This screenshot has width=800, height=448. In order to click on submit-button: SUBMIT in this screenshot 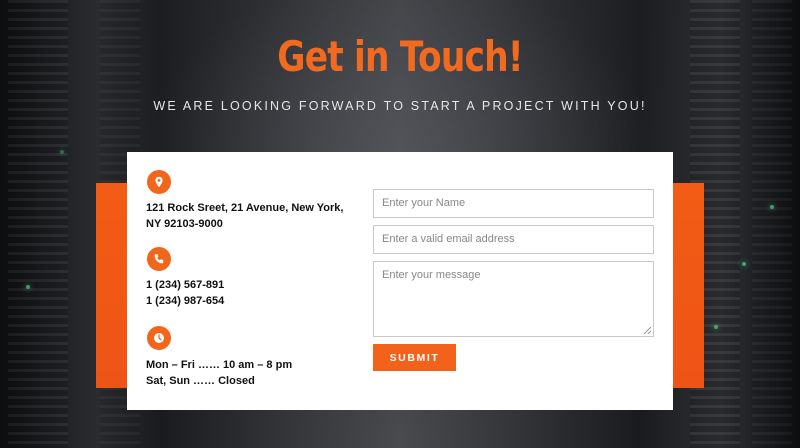, I will do `click(414, 357)`.